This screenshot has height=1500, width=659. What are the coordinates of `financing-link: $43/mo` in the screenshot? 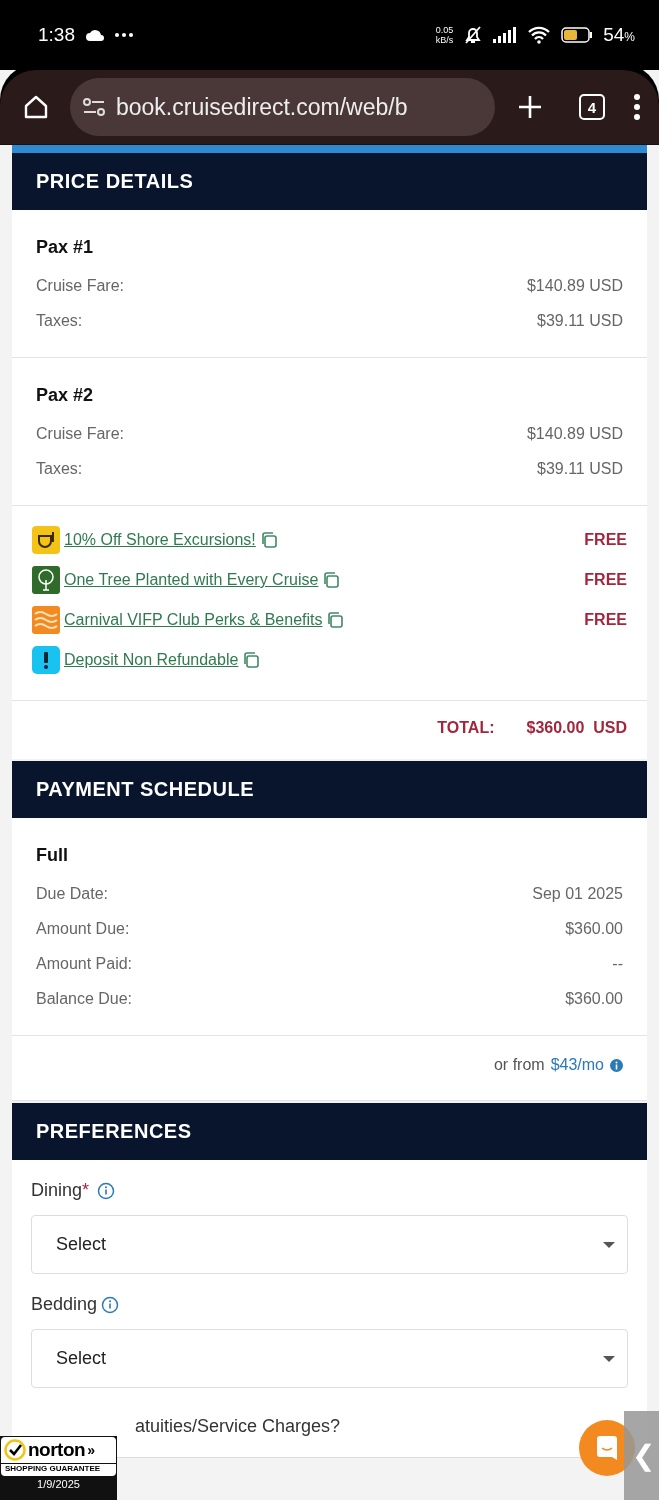 It's located at (577, 1065).